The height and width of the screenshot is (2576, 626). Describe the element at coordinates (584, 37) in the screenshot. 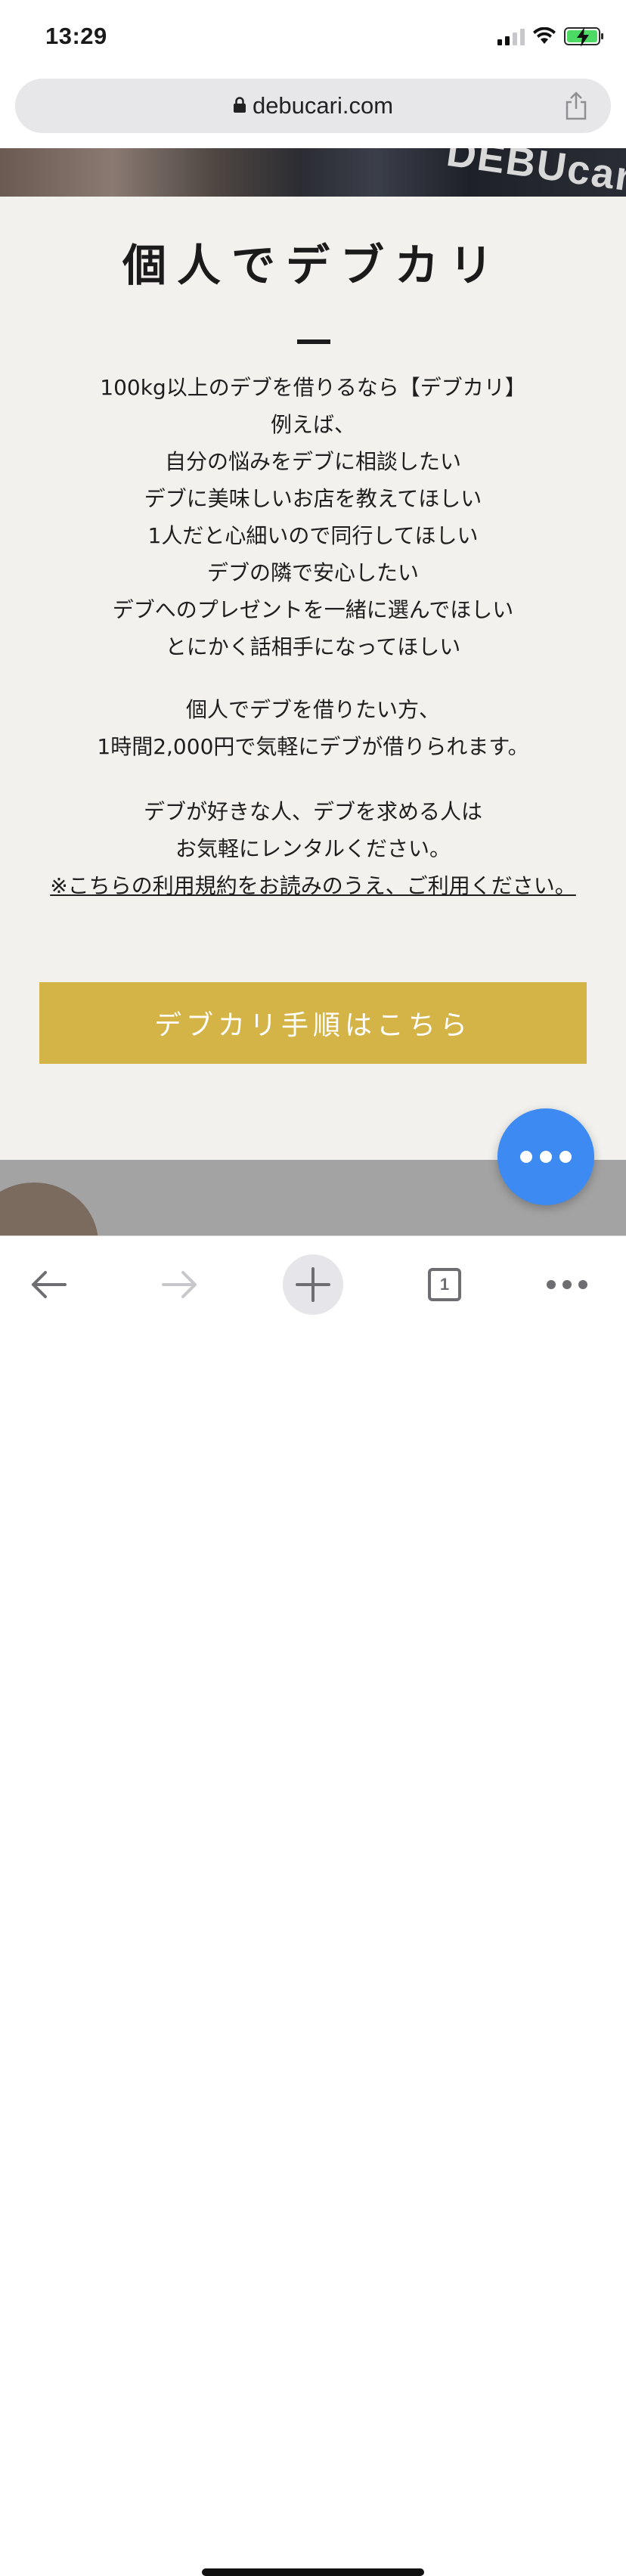

I see `battery-charging-icon` at that location.